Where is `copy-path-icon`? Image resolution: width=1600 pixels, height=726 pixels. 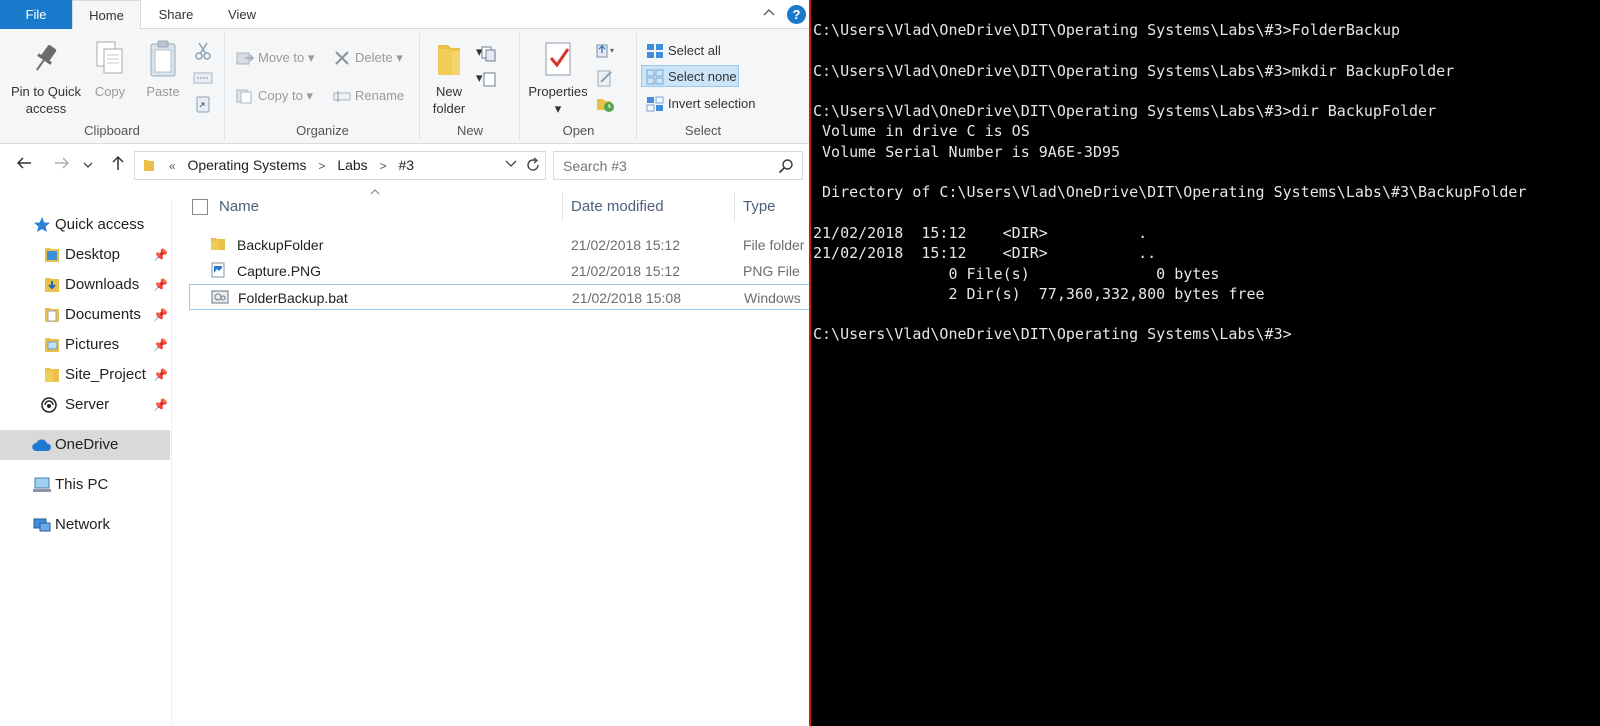
copy-path-icon is located at coordinates (203, 78).